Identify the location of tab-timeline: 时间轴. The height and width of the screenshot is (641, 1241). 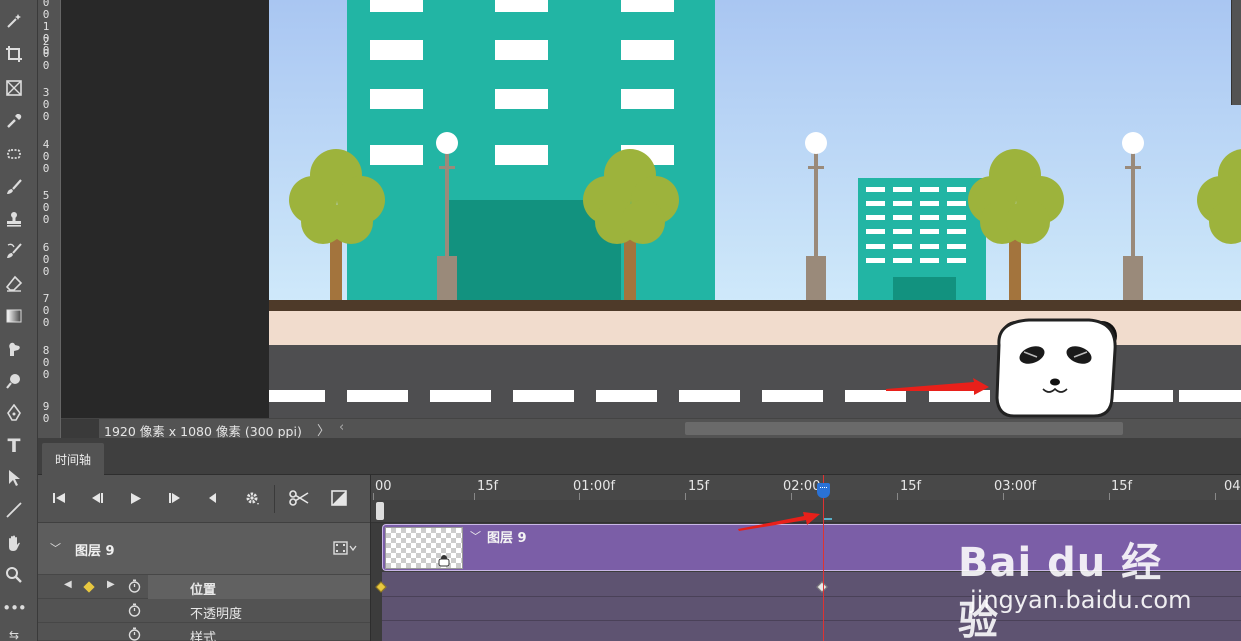
(73, 459).